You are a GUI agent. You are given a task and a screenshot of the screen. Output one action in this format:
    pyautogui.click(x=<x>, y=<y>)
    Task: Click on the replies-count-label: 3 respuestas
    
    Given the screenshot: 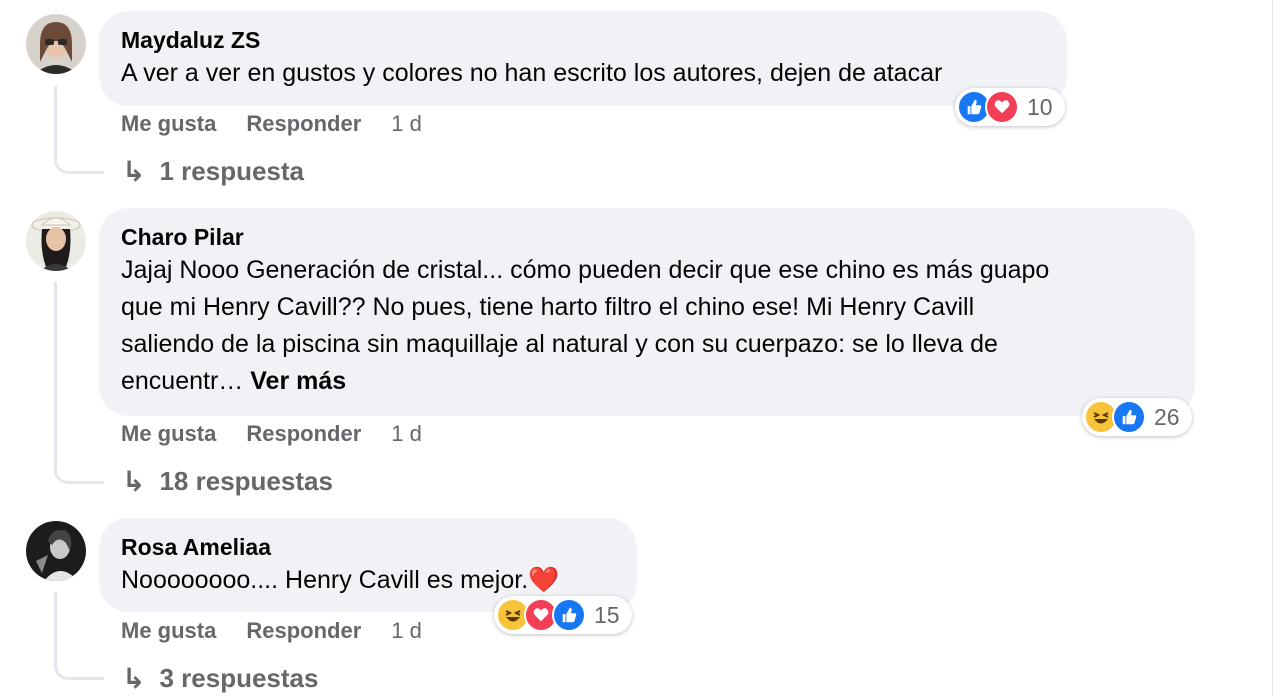 What is the action you would take?
    pyautogui.click(x=239, y=678)
    